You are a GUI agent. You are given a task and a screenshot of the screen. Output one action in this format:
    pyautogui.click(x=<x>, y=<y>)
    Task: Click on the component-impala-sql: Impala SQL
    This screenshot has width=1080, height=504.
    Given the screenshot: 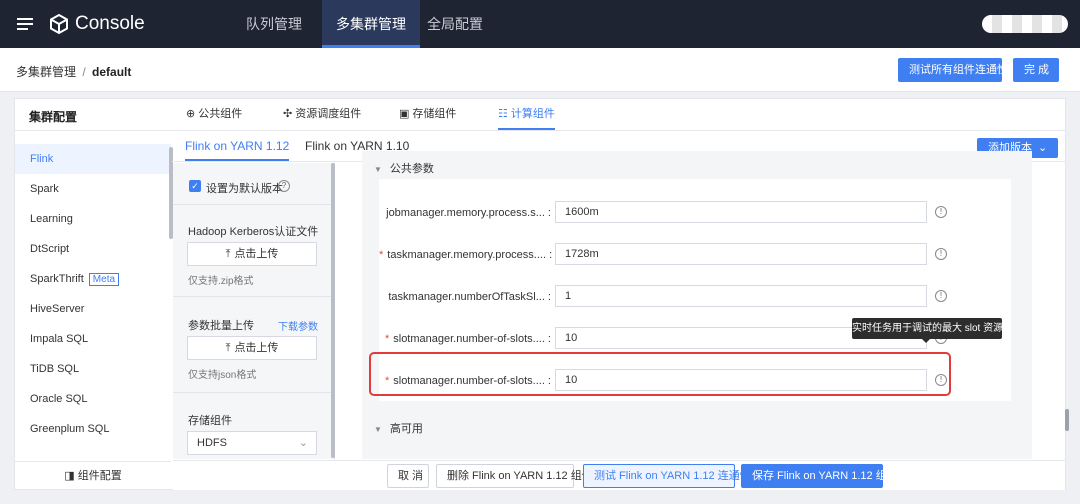 What is the action you would take?
    pyautogui.click(x=93, y=339)
    